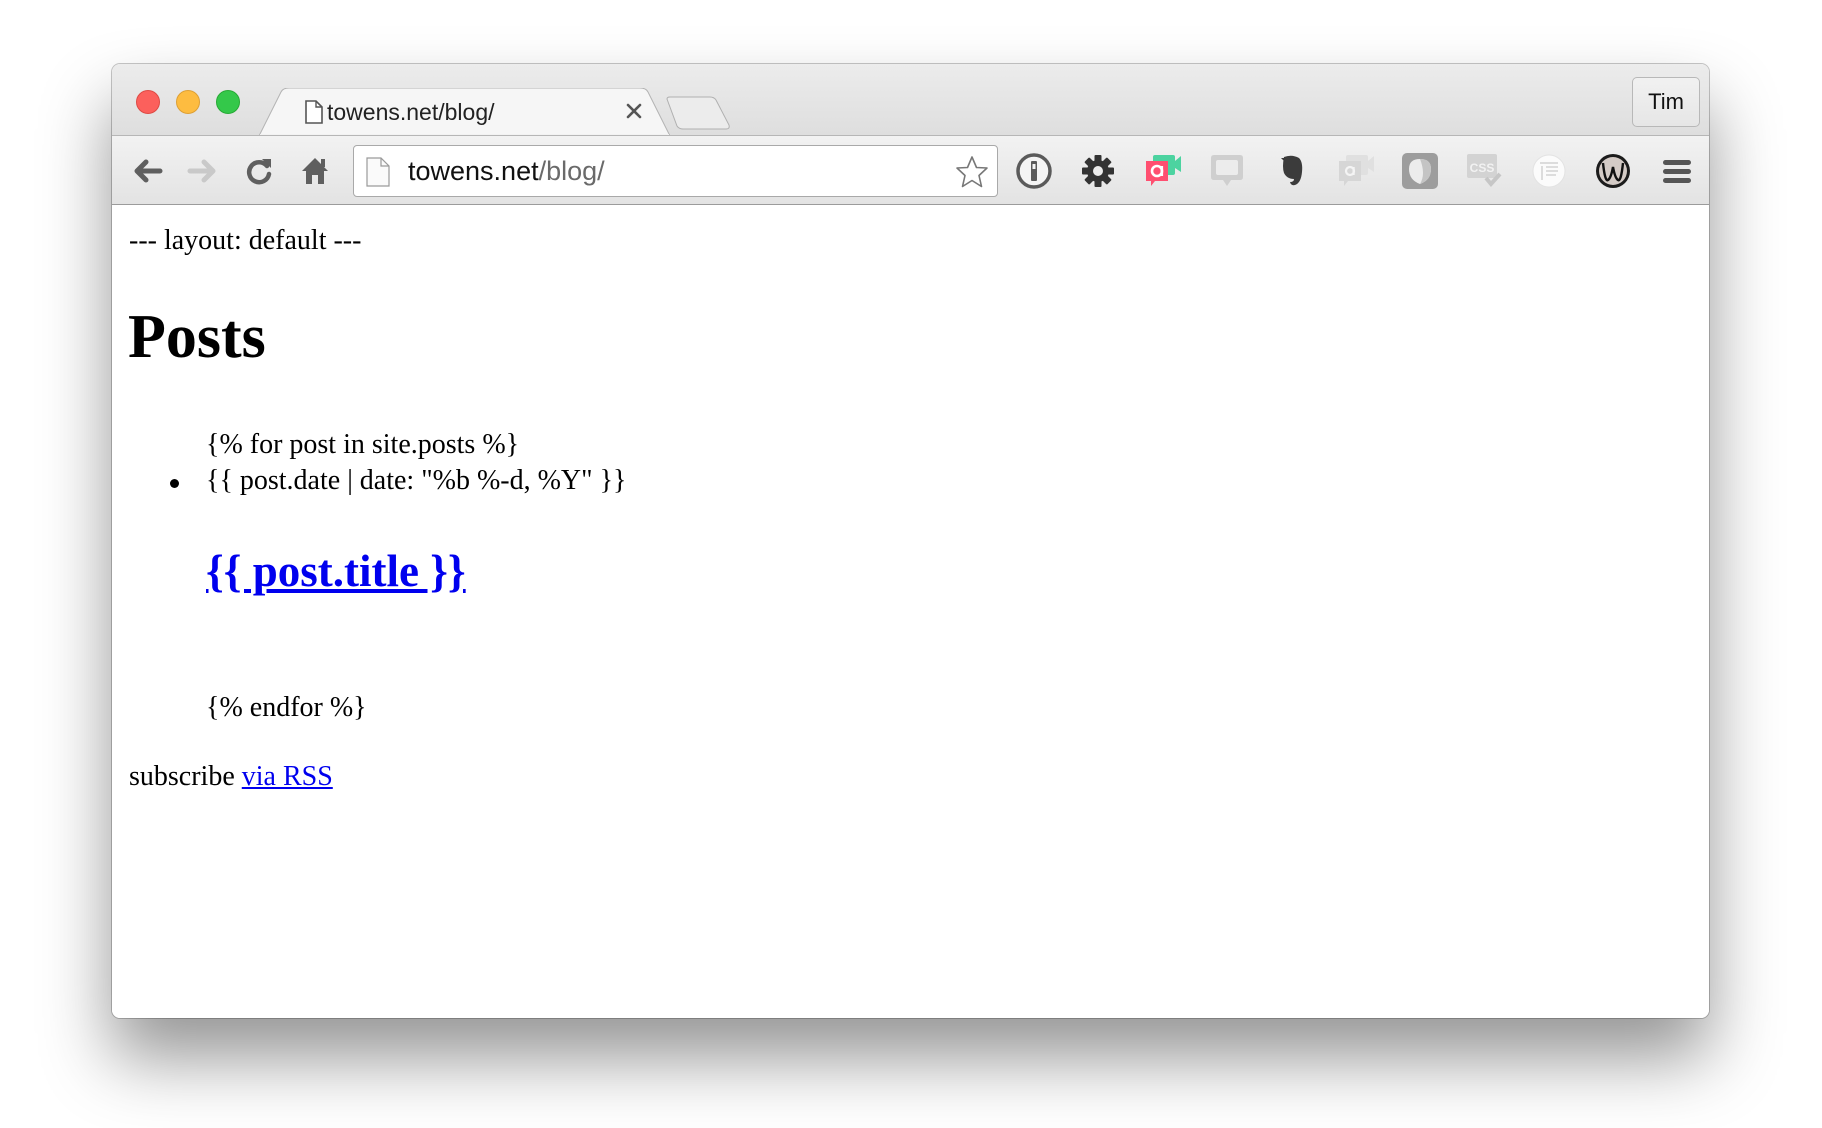 Image resolution: width=1822 pixels, height=1128 pixels. I want to click on back-icon, so click(148, 171).